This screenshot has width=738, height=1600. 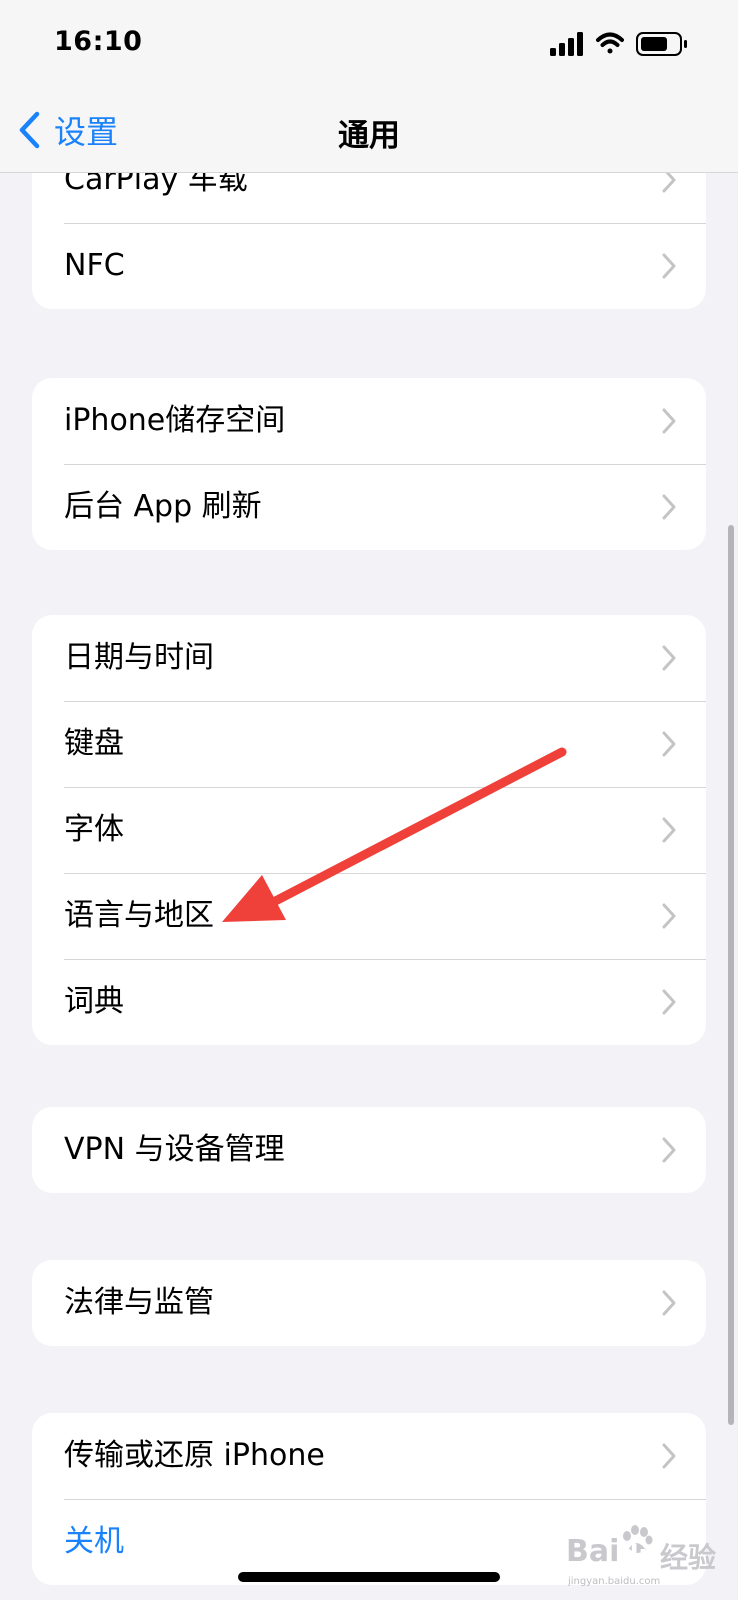 I want to click on row-label: iPhone储存空间, so click(x=175, y=420).